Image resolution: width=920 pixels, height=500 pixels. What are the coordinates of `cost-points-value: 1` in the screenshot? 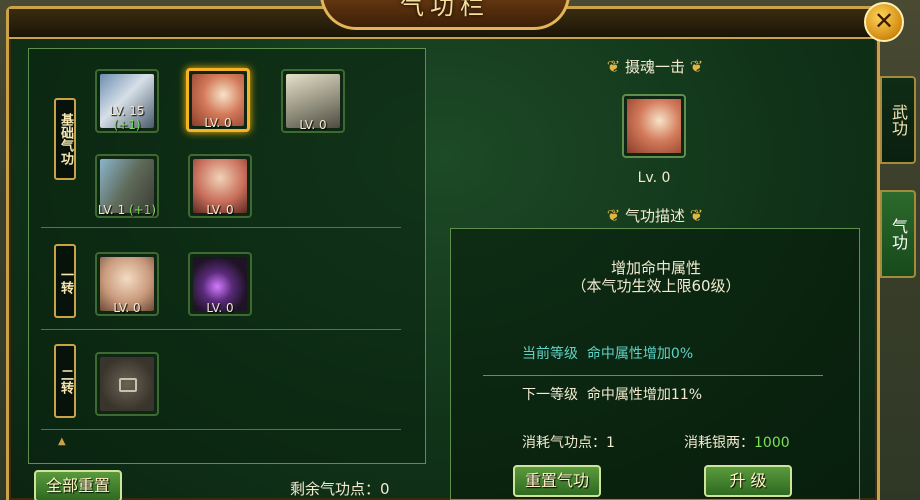 It's located at (610, 443).